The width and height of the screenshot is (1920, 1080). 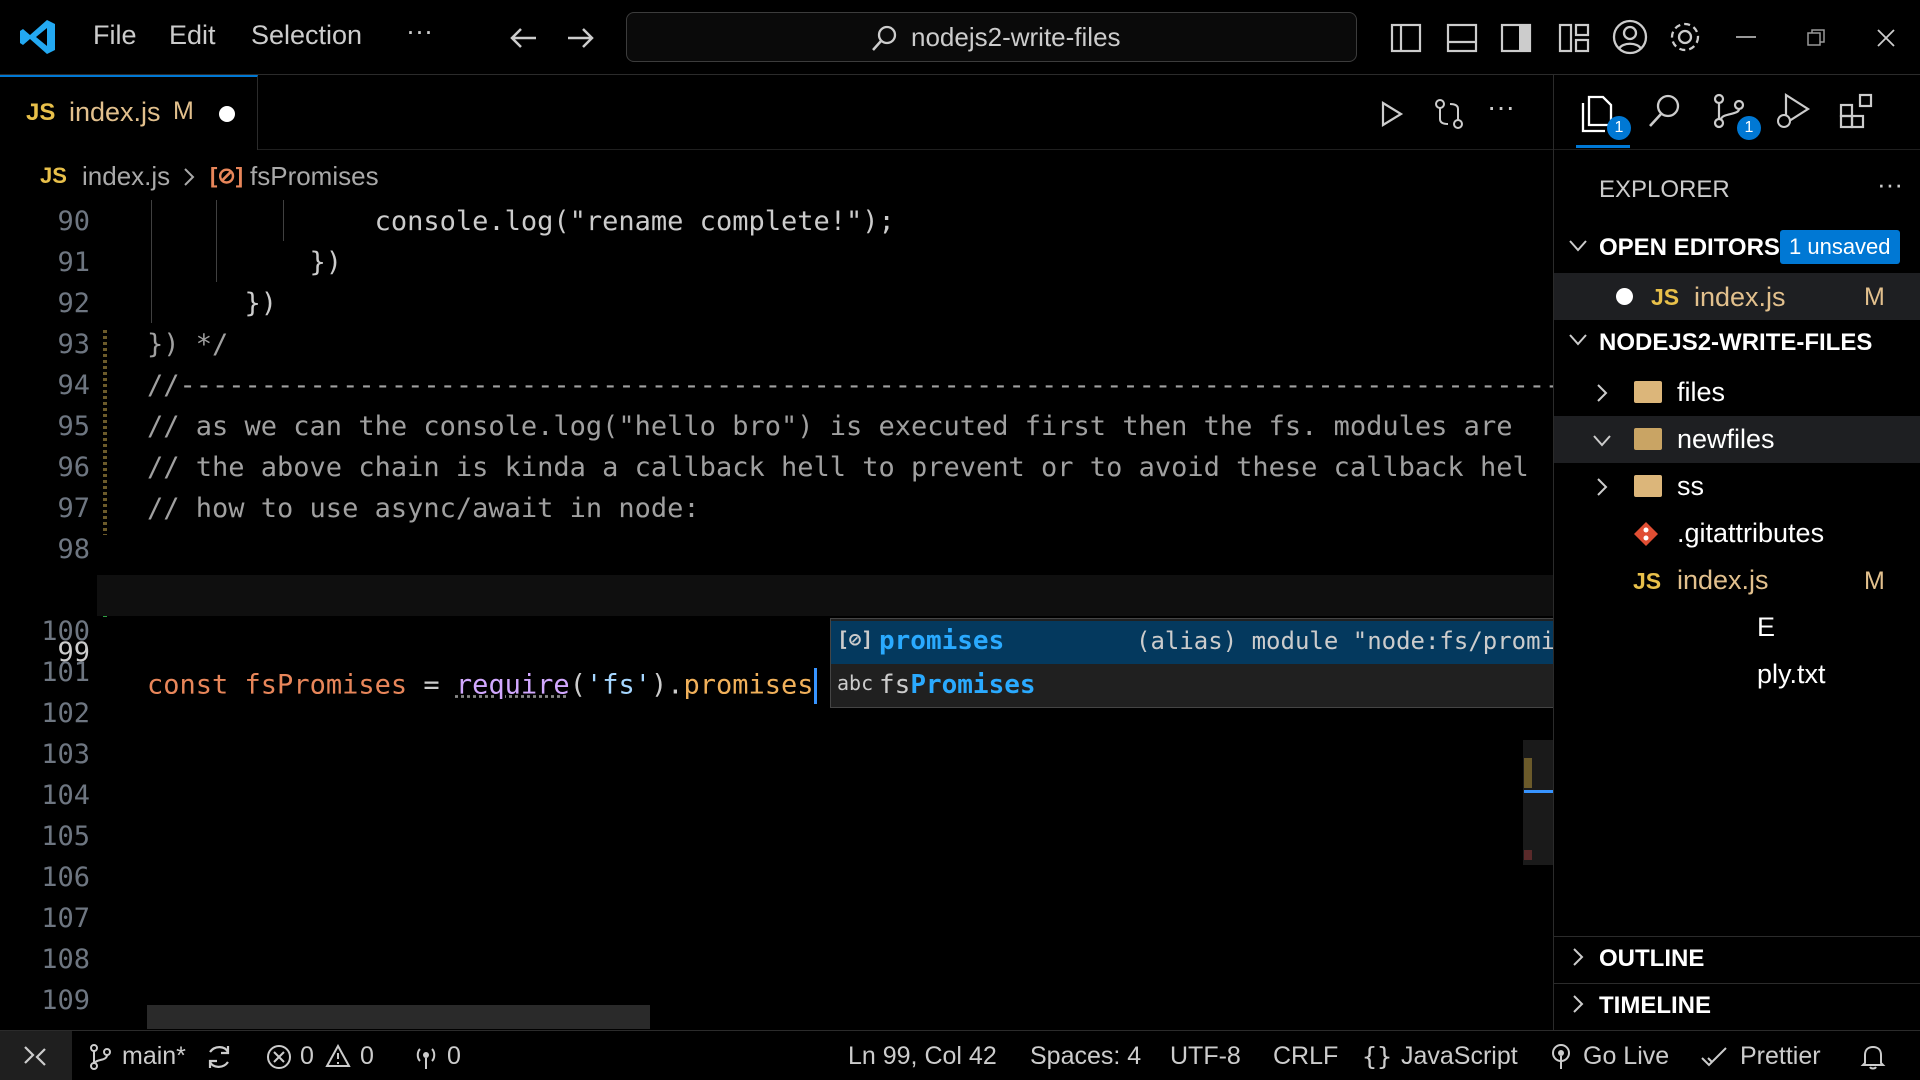 I want to click on ports-count: 0, so click(x=454, y=1056).